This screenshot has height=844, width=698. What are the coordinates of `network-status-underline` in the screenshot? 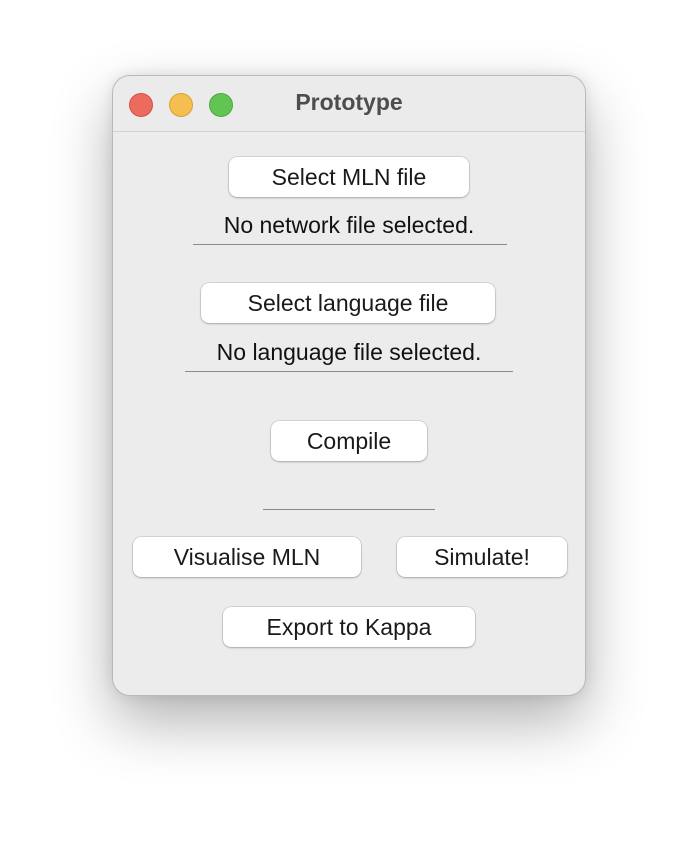 It's located at (350, 244).